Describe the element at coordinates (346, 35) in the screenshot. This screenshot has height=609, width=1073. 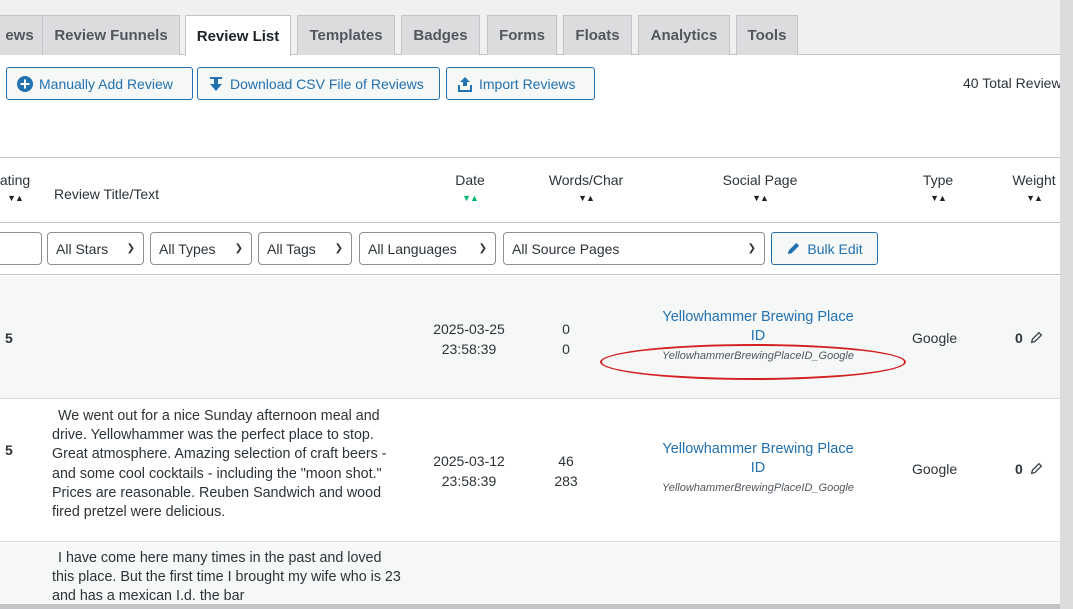
I see `tab-templates: Templates` at that location.